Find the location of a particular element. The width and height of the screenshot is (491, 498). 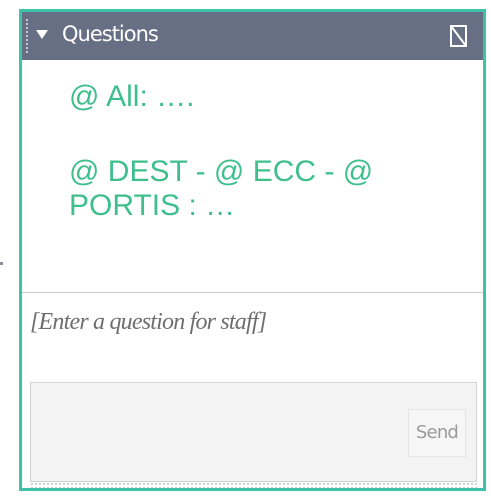

edge-marker is located at coordinates (1, 263).